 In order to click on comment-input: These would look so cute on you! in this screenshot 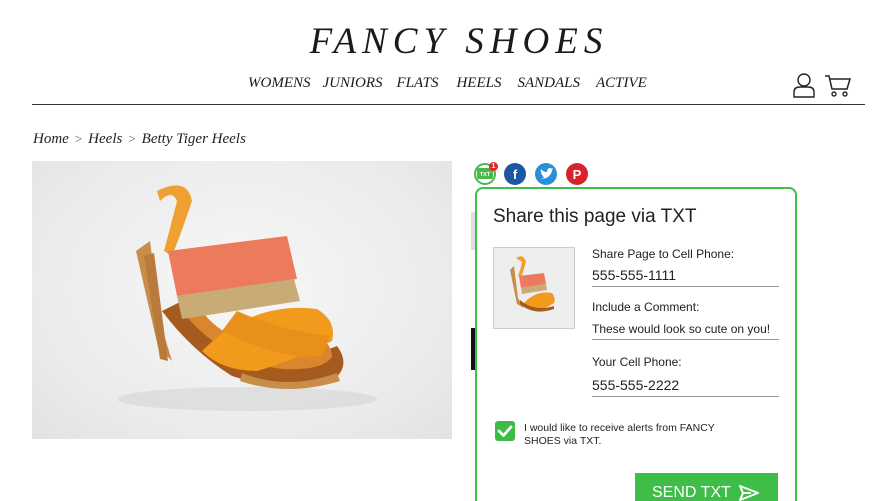, I will do `click(685, 331)`.